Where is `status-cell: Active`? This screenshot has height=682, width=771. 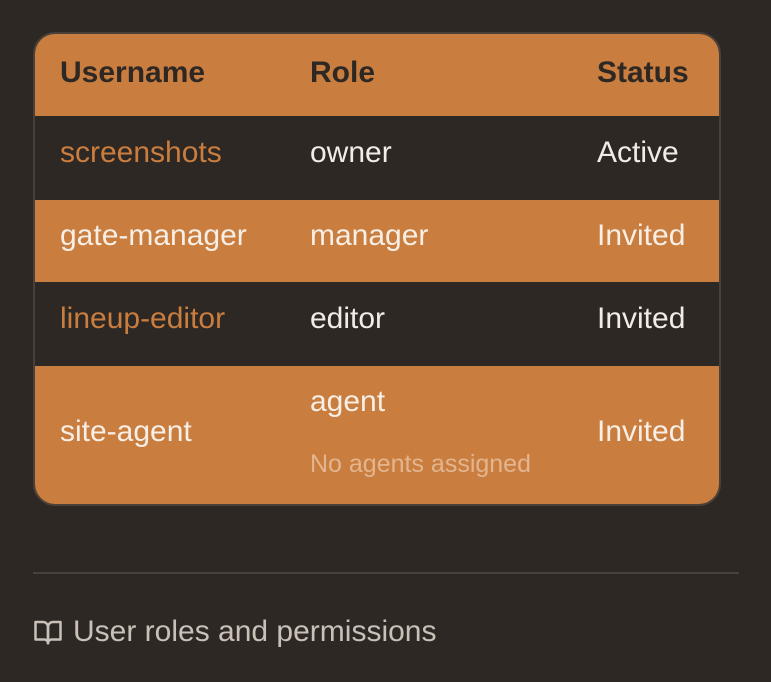 status-cell: Active is located at coordinates (638, 152).